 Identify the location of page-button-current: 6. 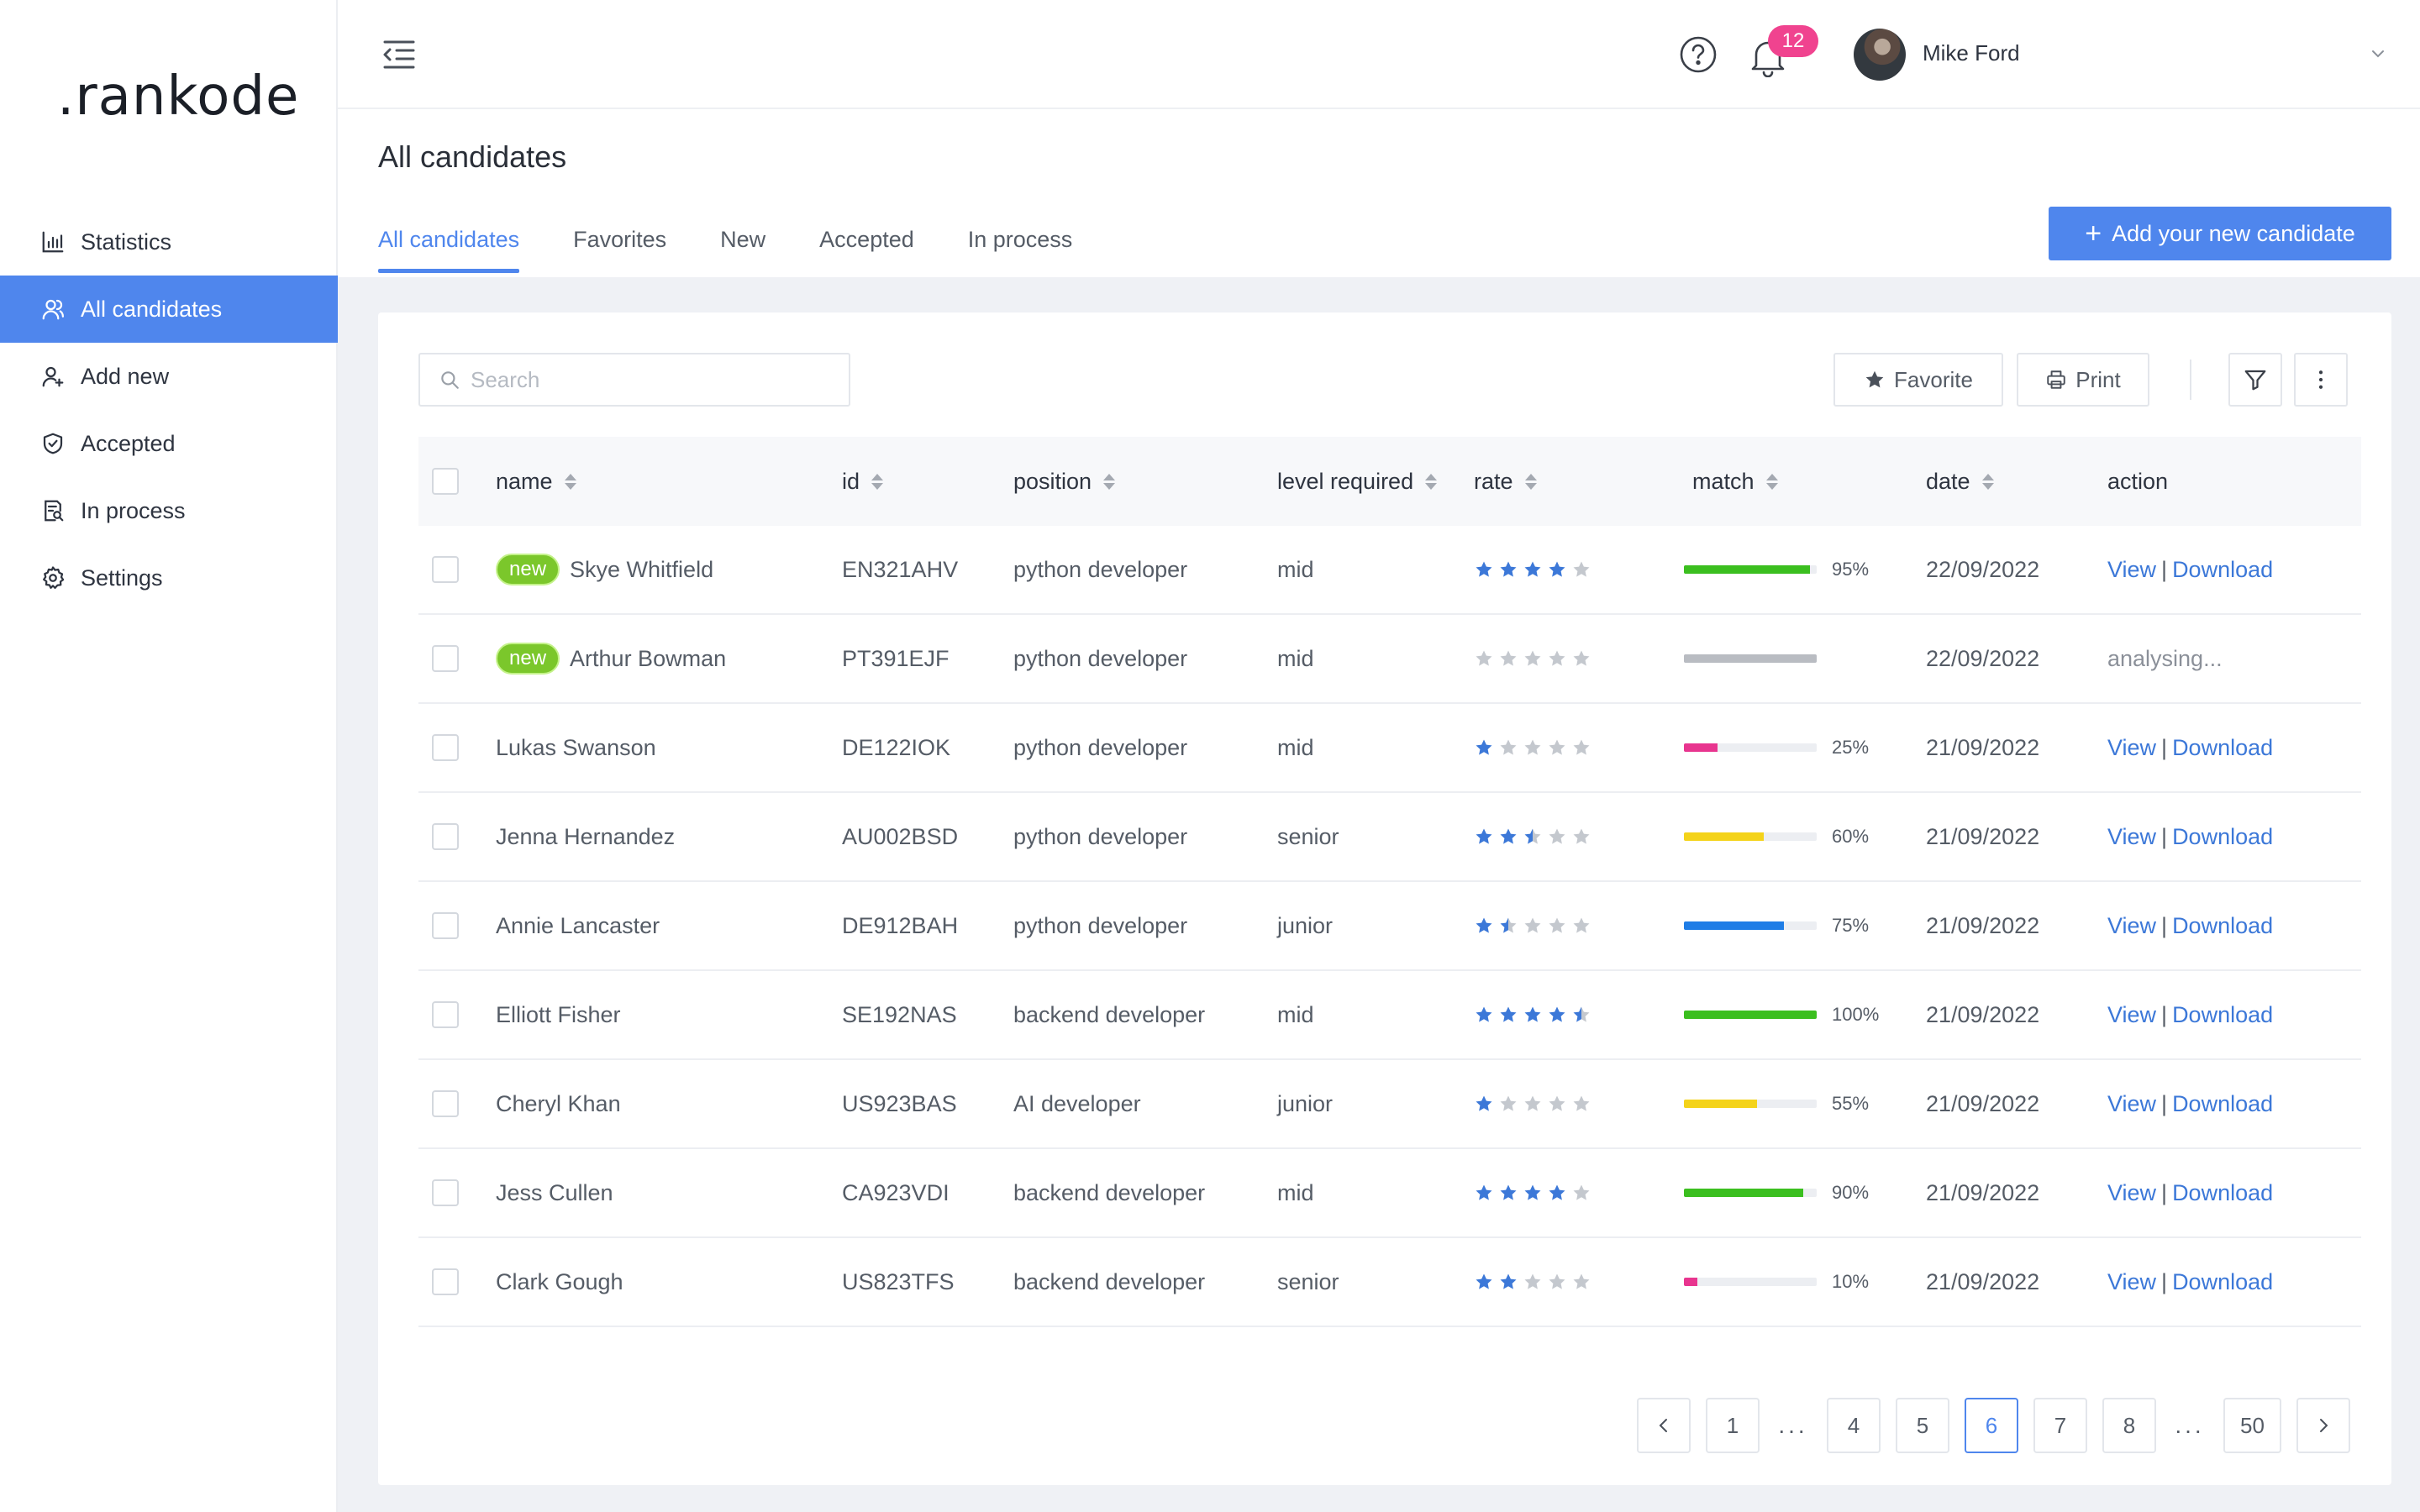
(1991, 1425).